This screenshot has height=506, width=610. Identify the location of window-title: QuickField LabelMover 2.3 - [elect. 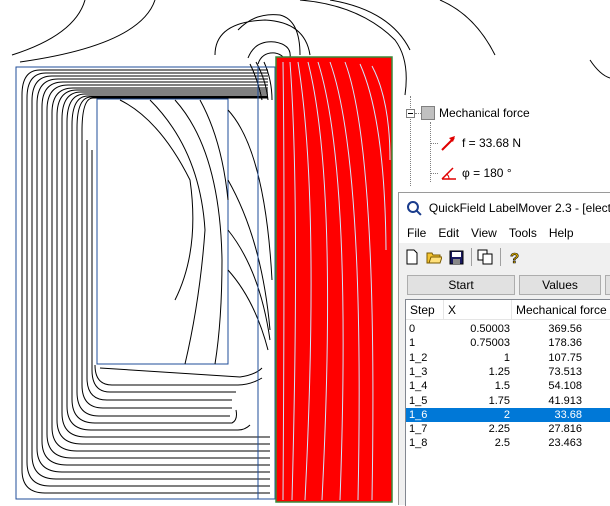
(519, 208).